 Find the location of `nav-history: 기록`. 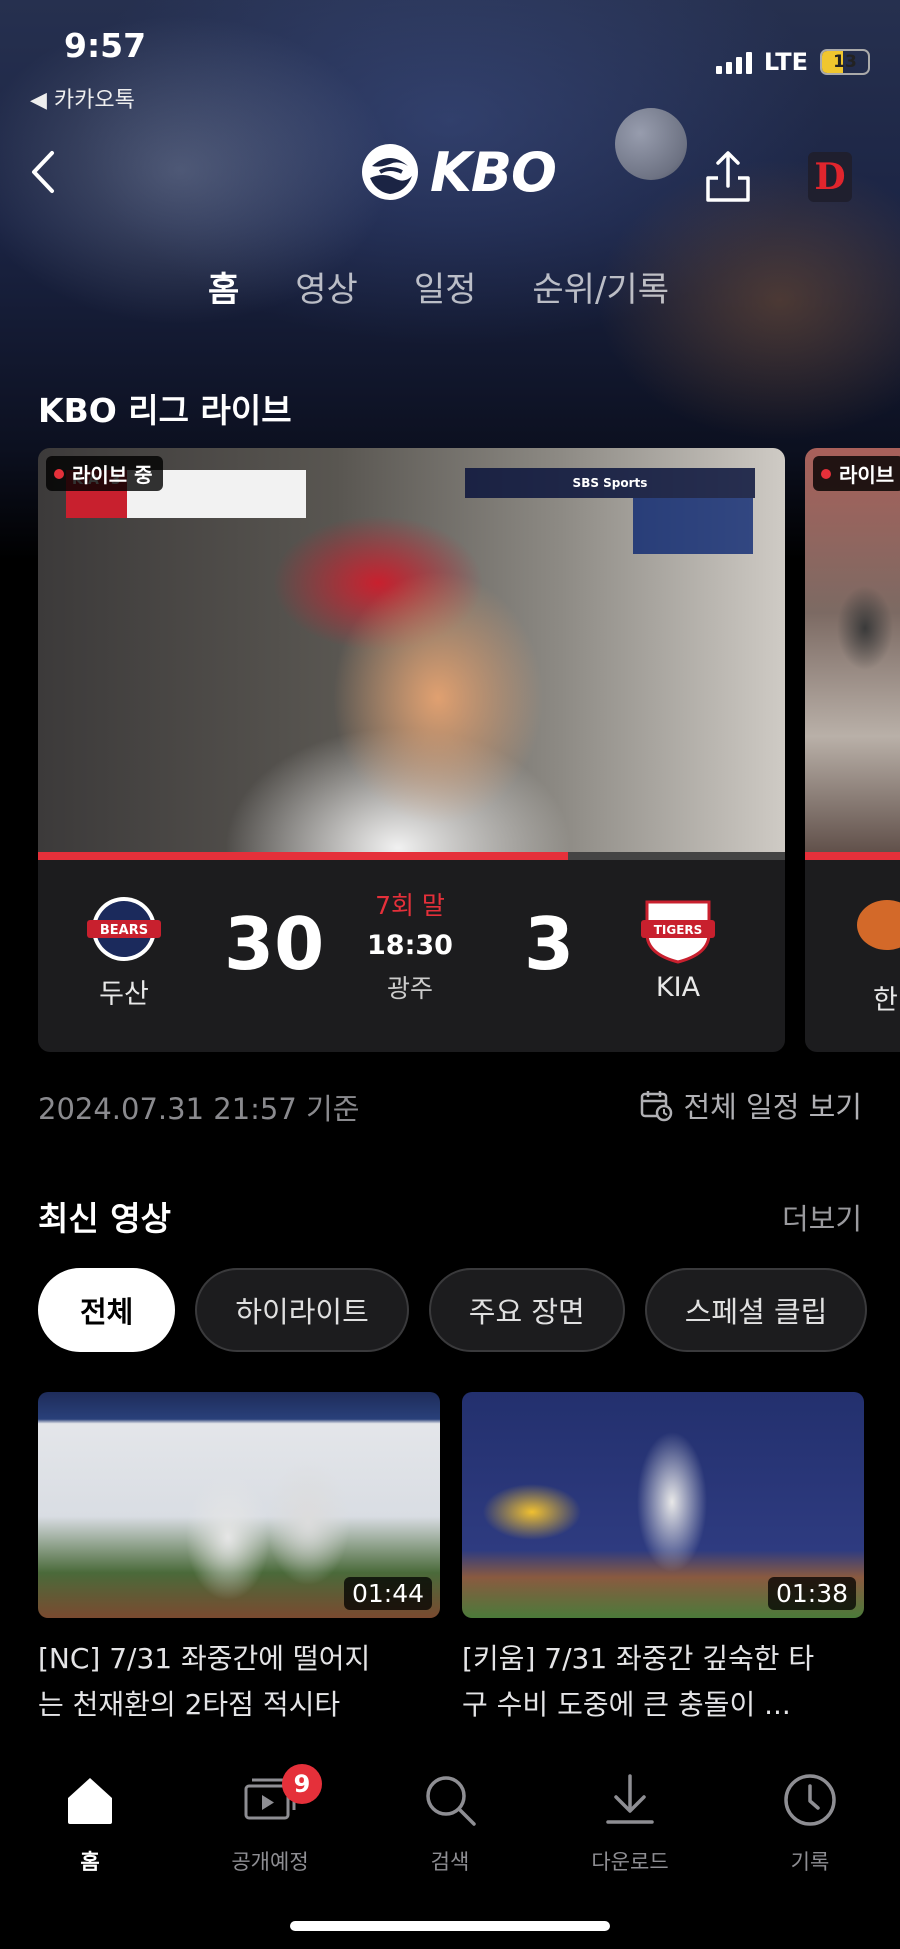

nav-history: 기록 is located at coordinates (810, 1823).